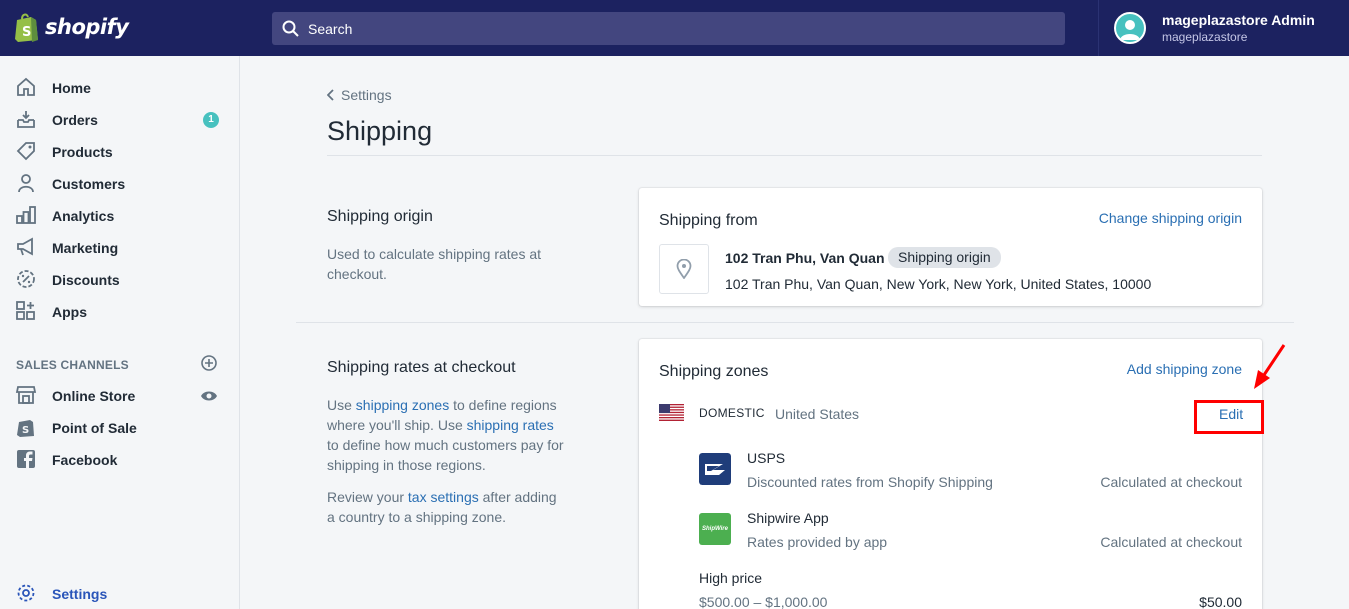  What do you see at coordinates (72, 365) in the screenshot?
I see `sales-channels-heading: SALES CHANNELS` at bounding box center [72, 365].